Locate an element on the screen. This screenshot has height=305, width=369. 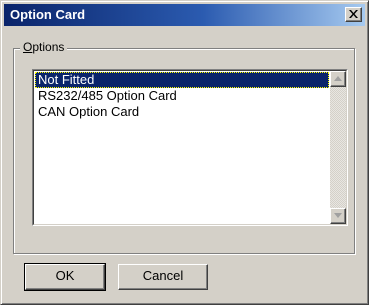
list-item-can: CAN Option Card is located at coordinates (182, 112).